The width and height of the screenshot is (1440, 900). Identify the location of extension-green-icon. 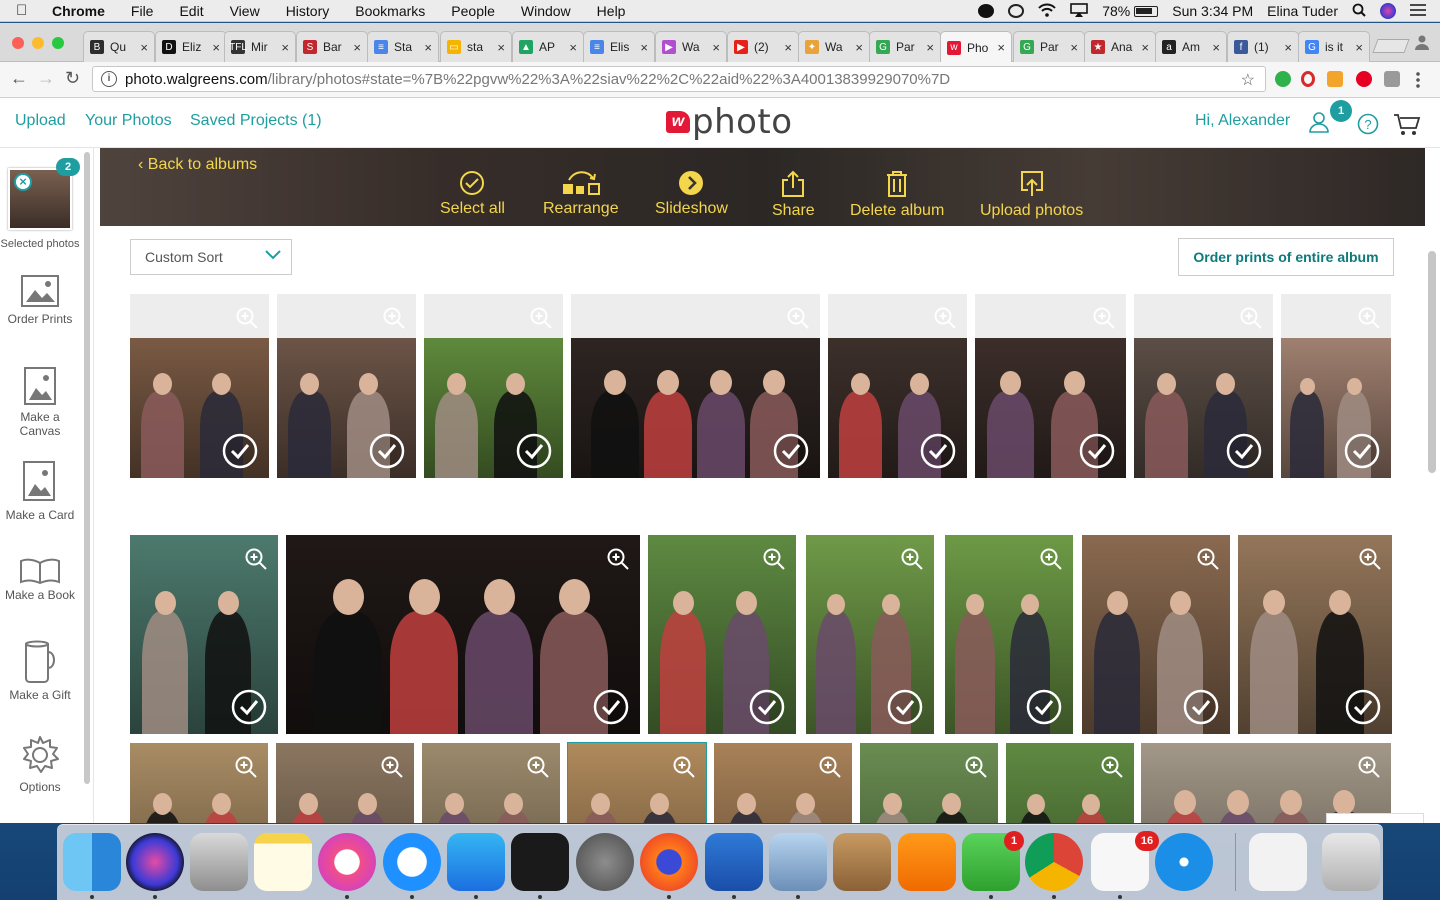
(1283, 79).